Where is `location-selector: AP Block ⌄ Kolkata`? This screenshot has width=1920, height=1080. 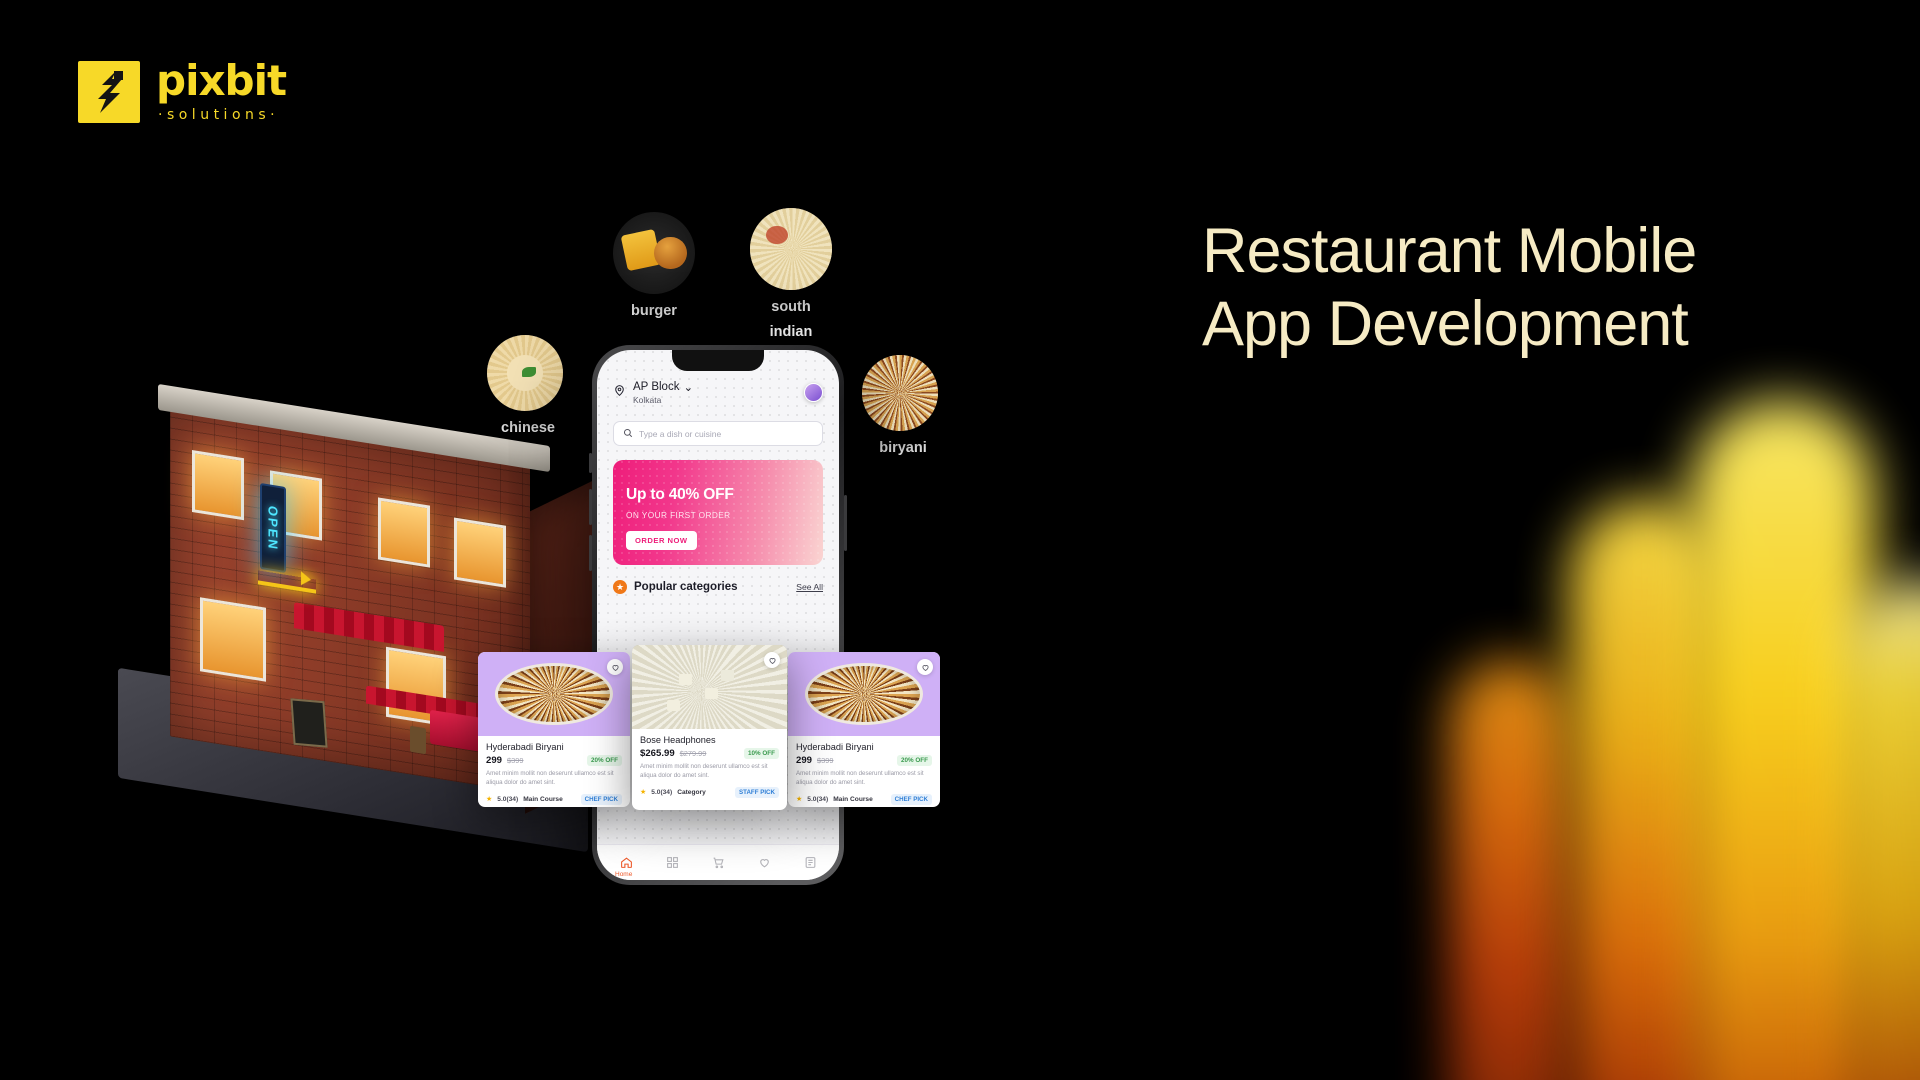 location-selector: AP Block ⌄ Kolkata is located at coordinates (718, 392).